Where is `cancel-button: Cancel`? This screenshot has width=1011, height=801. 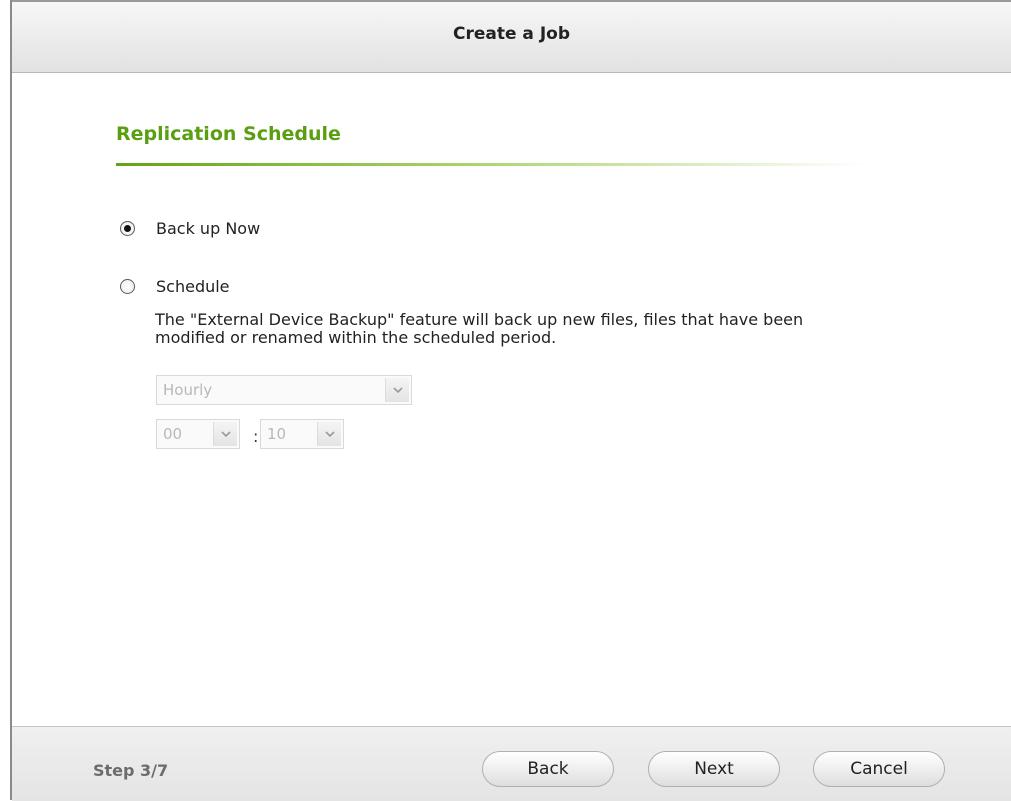 cancel-button: Cancel is located at coordinates (879, 769).